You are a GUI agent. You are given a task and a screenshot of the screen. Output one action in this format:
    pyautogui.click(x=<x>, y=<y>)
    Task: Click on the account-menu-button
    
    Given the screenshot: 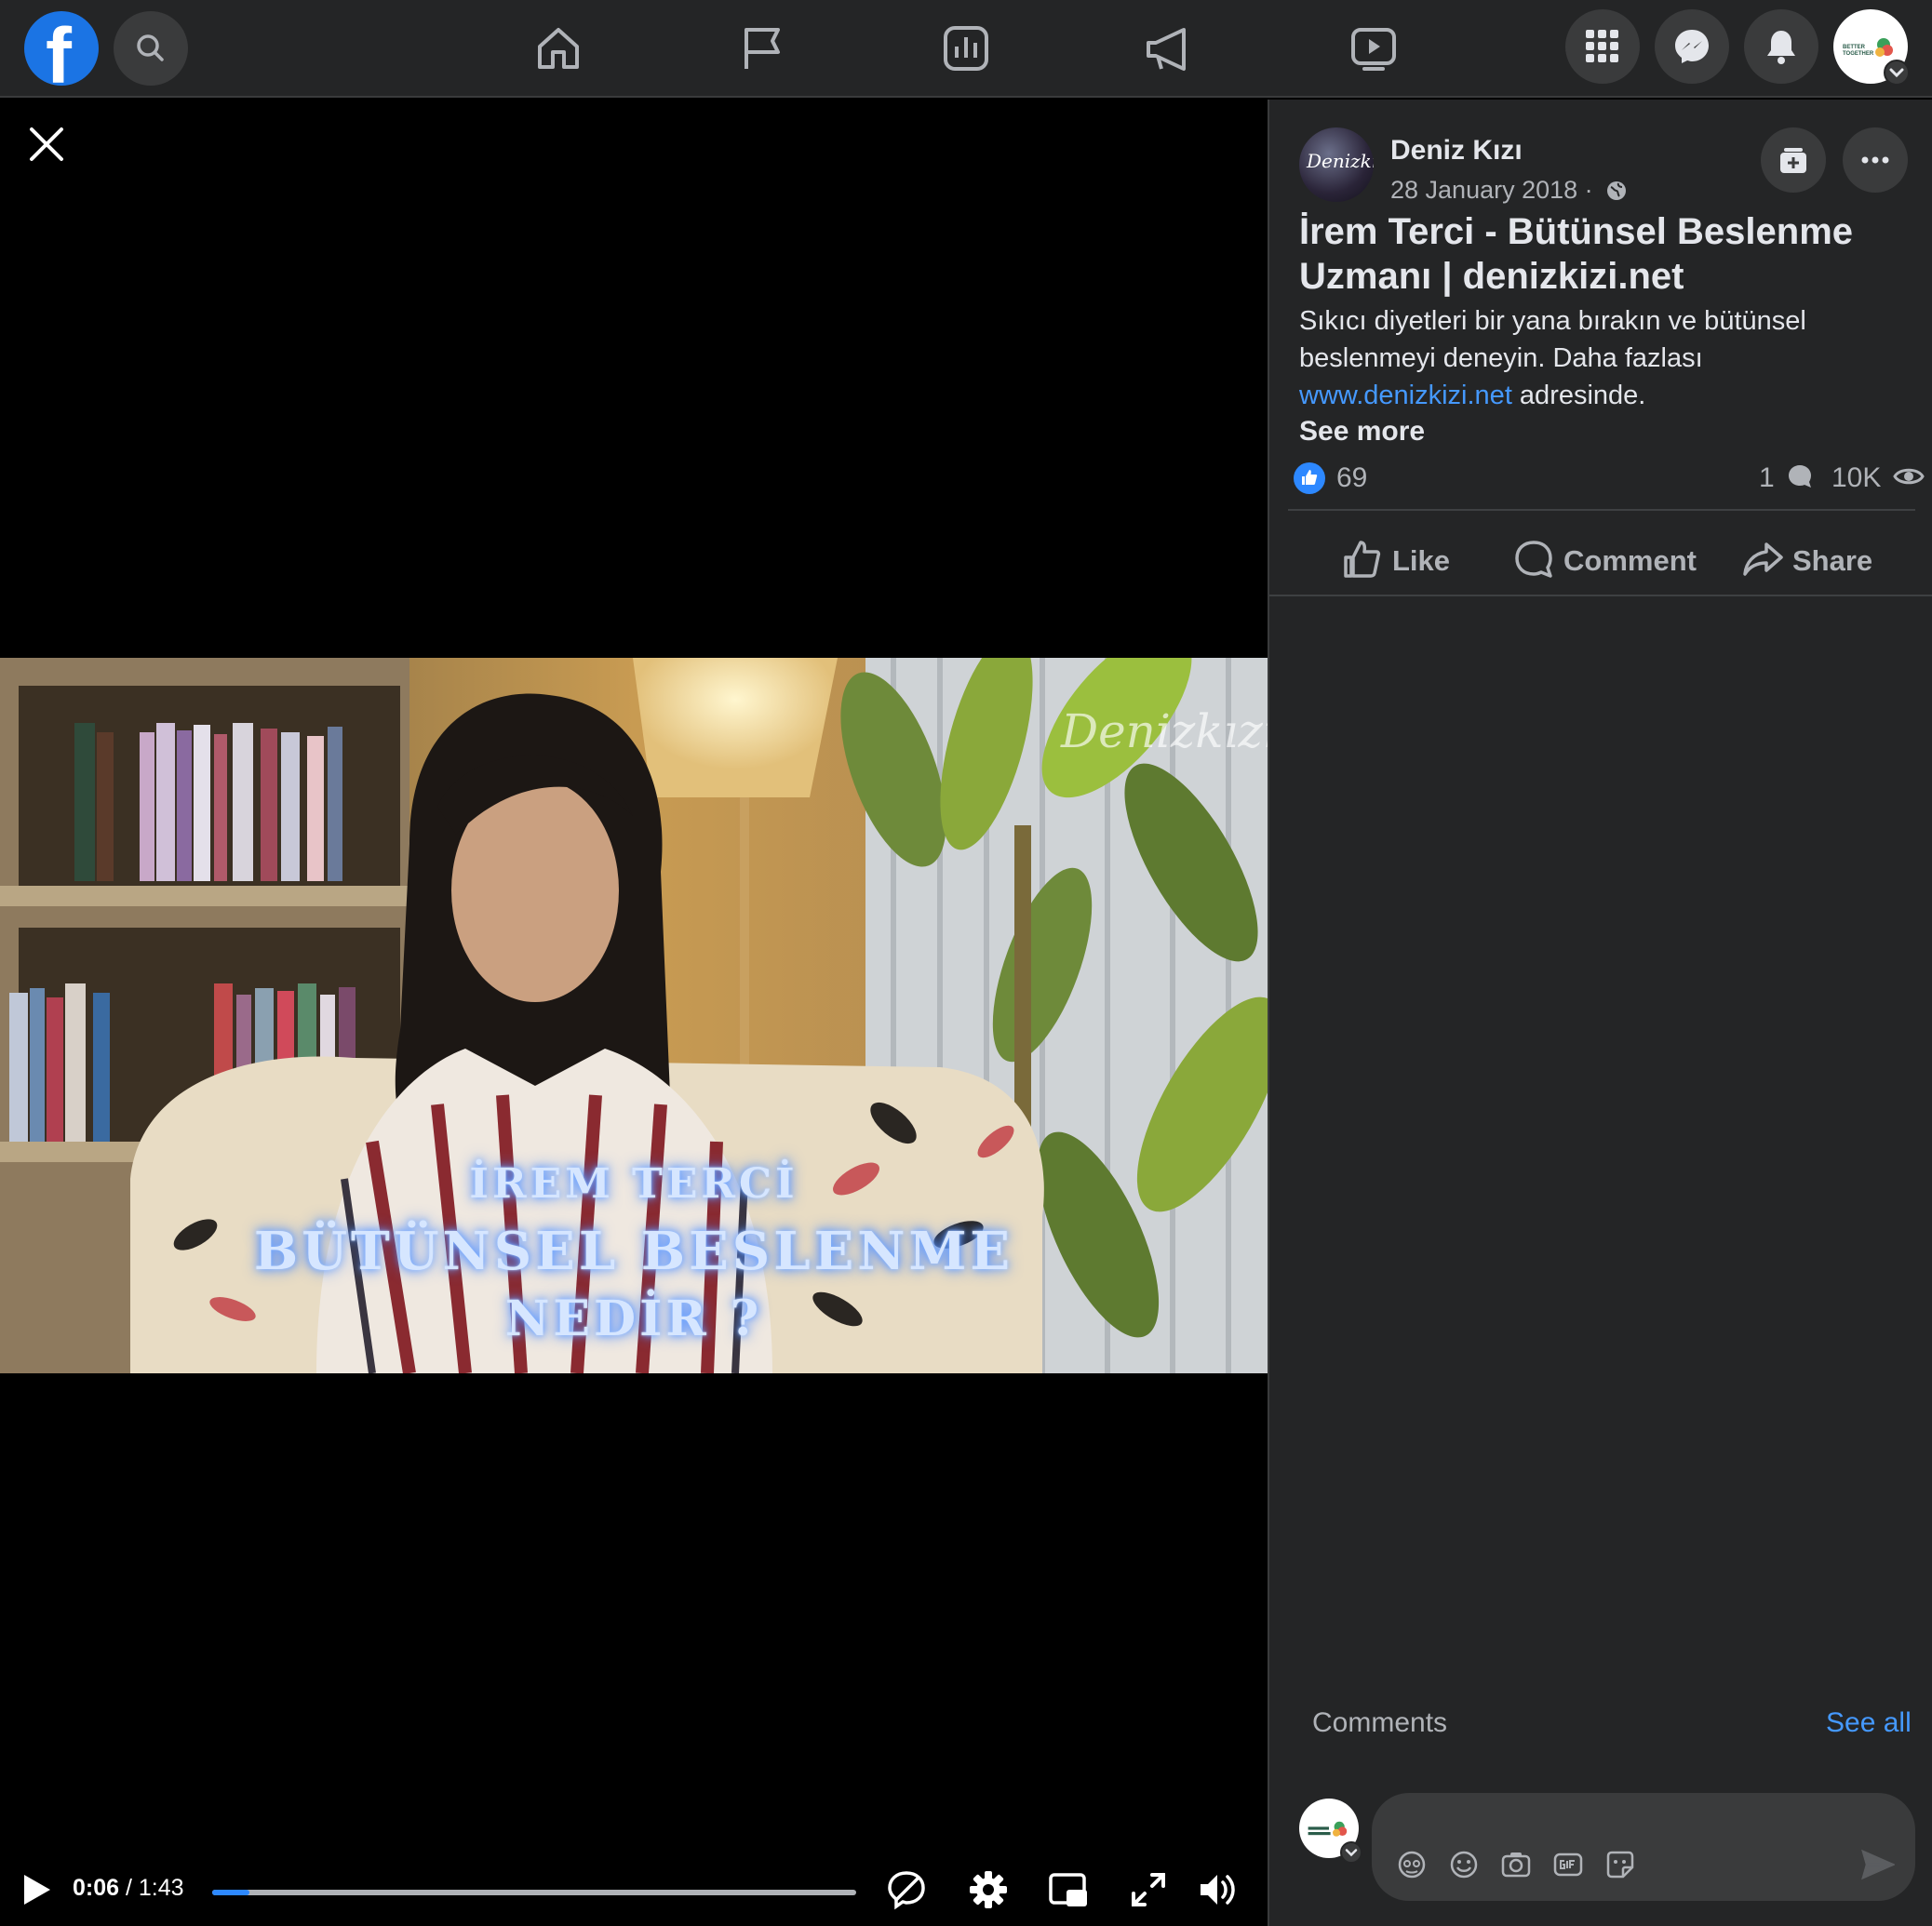 What is the action you would take?
    pyautogui.click(x=1897, y=73)
    